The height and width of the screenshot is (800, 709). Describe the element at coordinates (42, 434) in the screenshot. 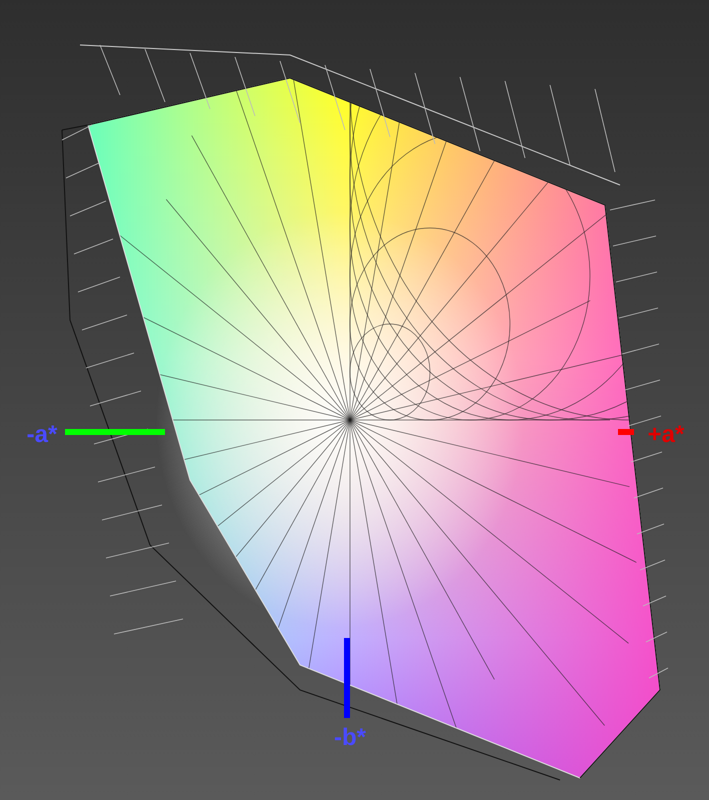

I see `axis-label: -a*` at that location.